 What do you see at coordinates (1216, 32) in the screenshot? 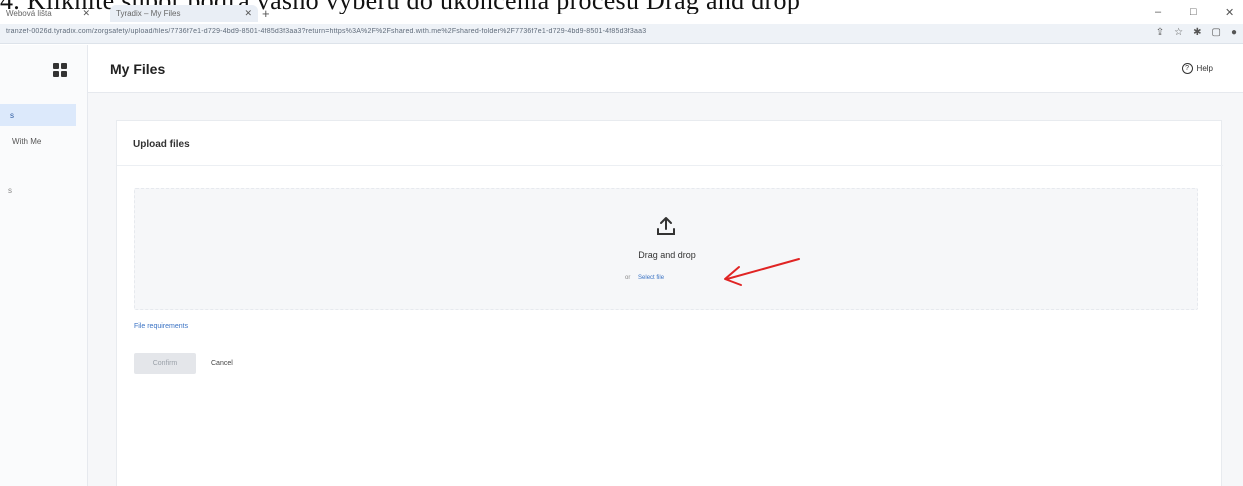
I see `sidepanel-icon: ▢` at bounding box center [1216, 32].